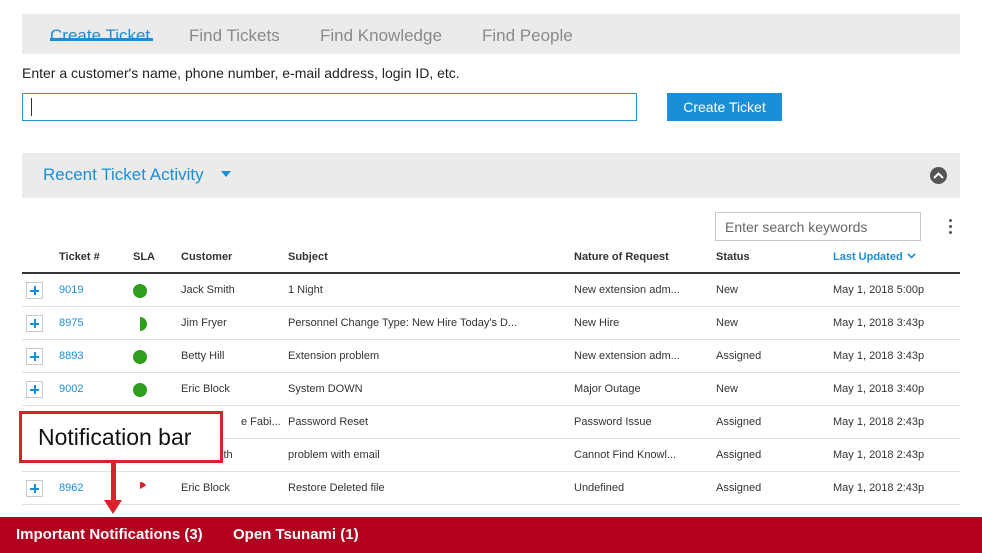 Image resolution: width=982 pixels, height=553 pixels. What do you see at coordinates (334, 356) in the screenshot?
I see `subject-cell: Extension problem` at bounding box center [334, 356].